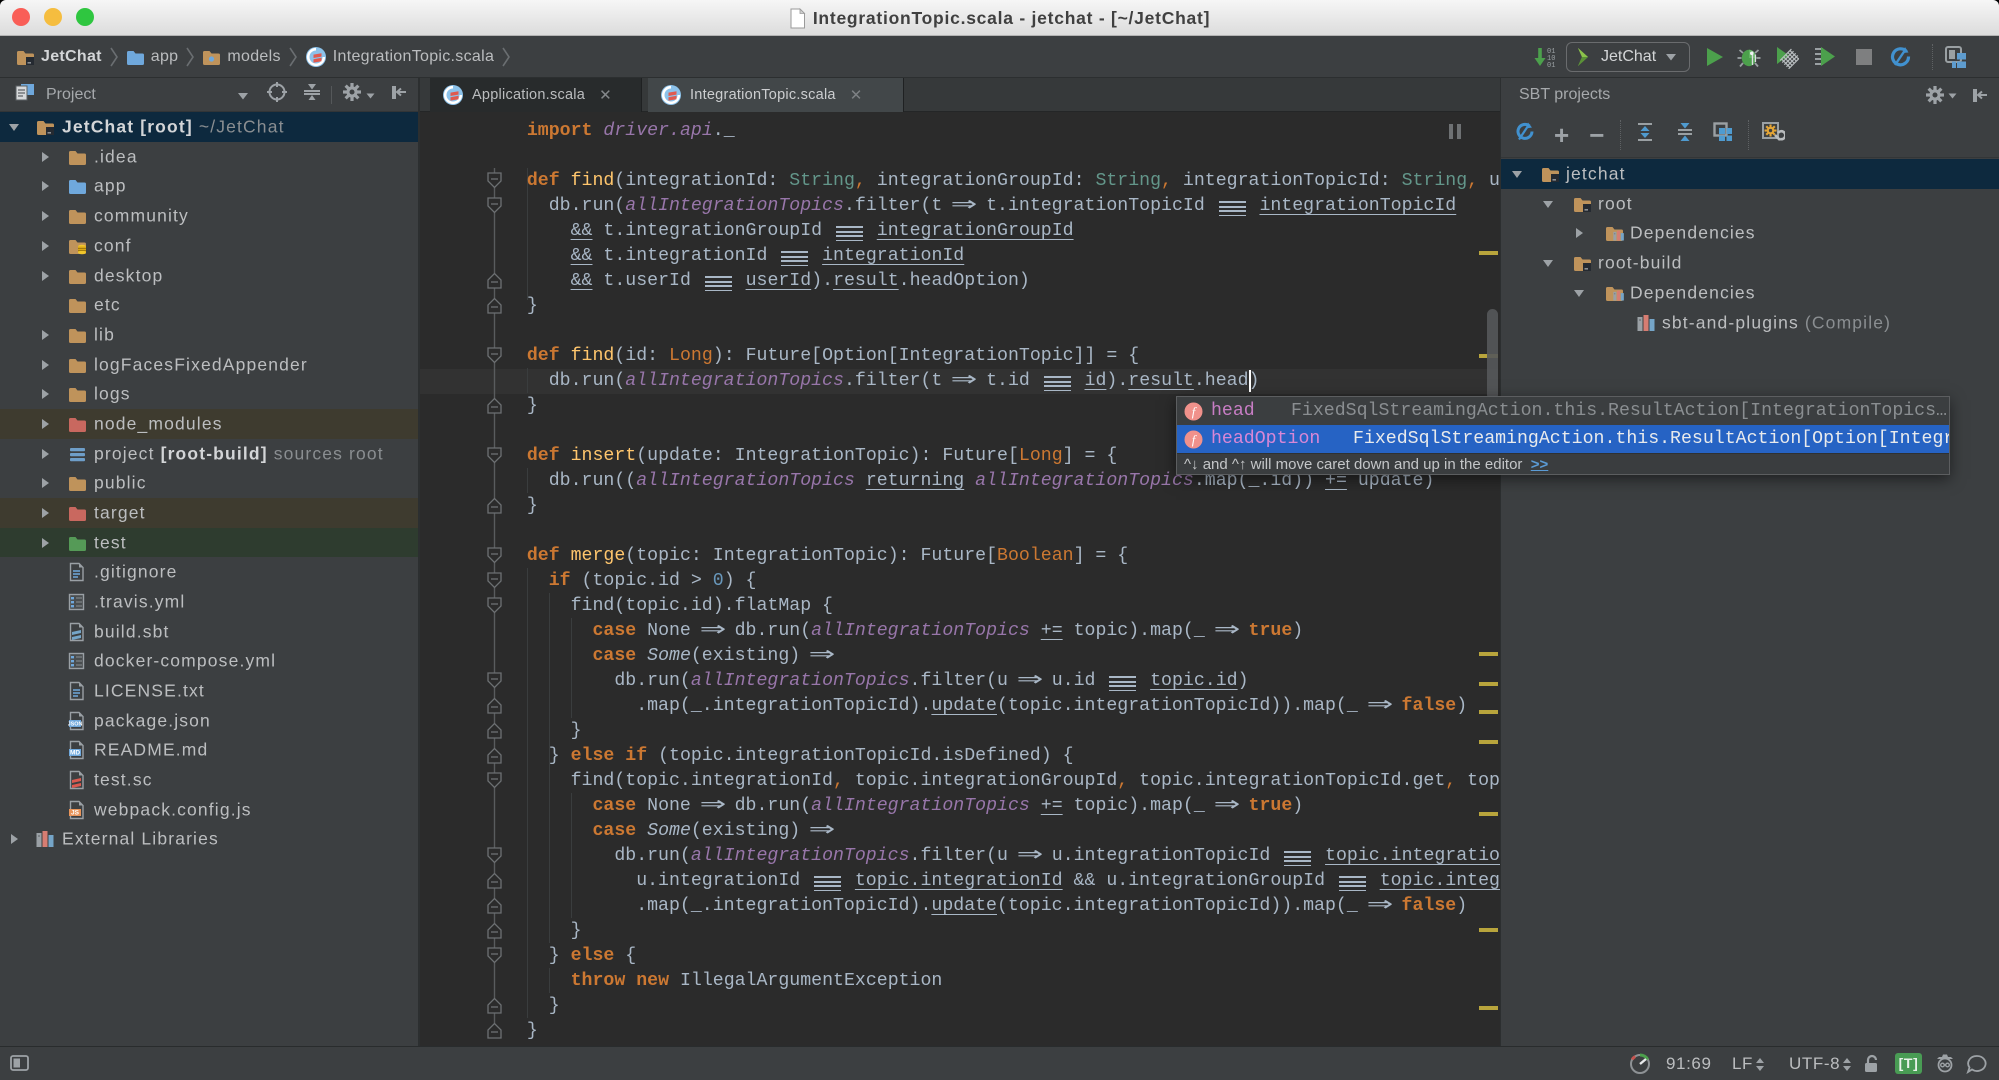 This screenshot has width=1999, height=1080. What do you see at coordinates (75, 724) in the screenshot?
I see `svg-text: JSON` at bounding box center [75, 724].